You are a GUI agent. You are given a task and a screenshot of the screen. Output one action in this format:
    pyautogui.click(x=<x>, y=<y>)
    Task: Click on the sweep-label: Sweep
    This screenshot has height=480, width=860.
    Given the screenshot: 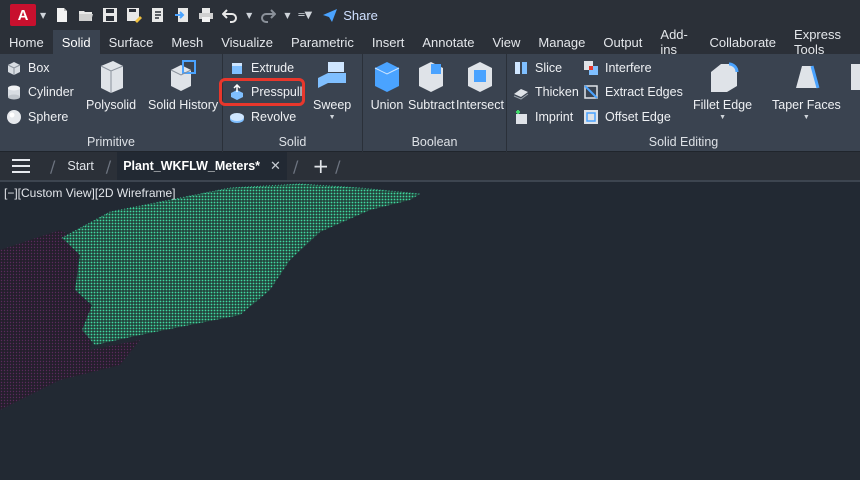 What is the action you would take?
    pyautogui.click(x=332, y=105)
    